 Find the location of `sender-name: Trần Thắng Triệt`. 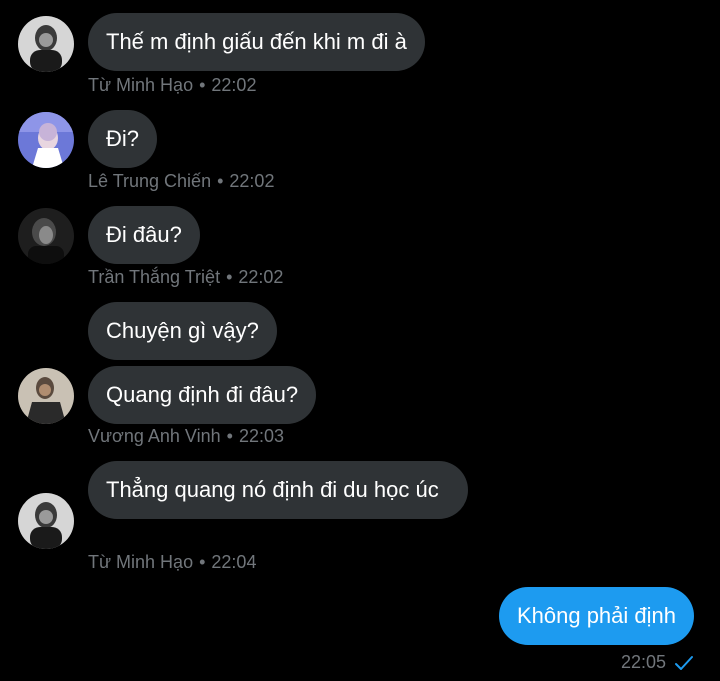

sender-name: Trần Thắng Triệt is located at coordinates (154, 277).